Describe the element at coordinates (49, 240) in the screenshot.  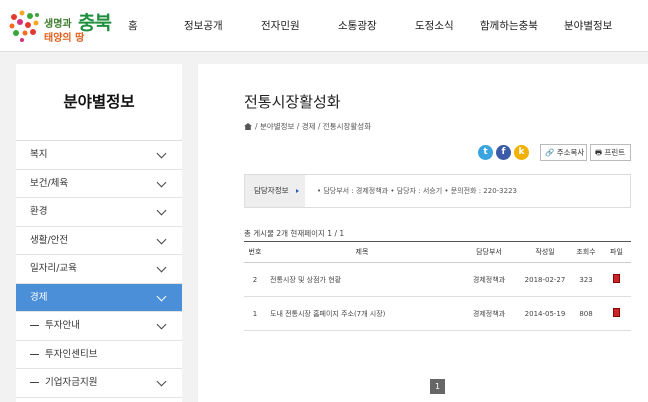
I see `sidebar-item-label: 생활/안전` at that location.